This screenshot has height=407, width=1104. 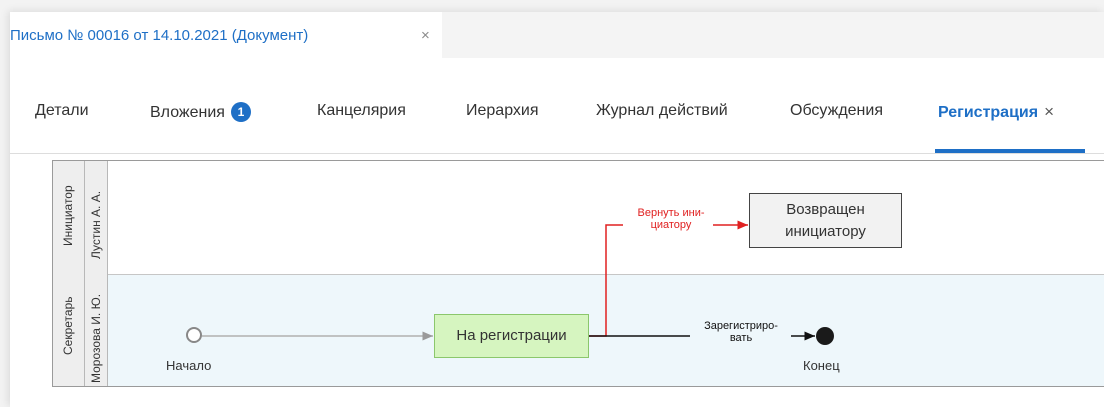 I want to click on tab-label: Обсуждения, so click(x=836, y=110).